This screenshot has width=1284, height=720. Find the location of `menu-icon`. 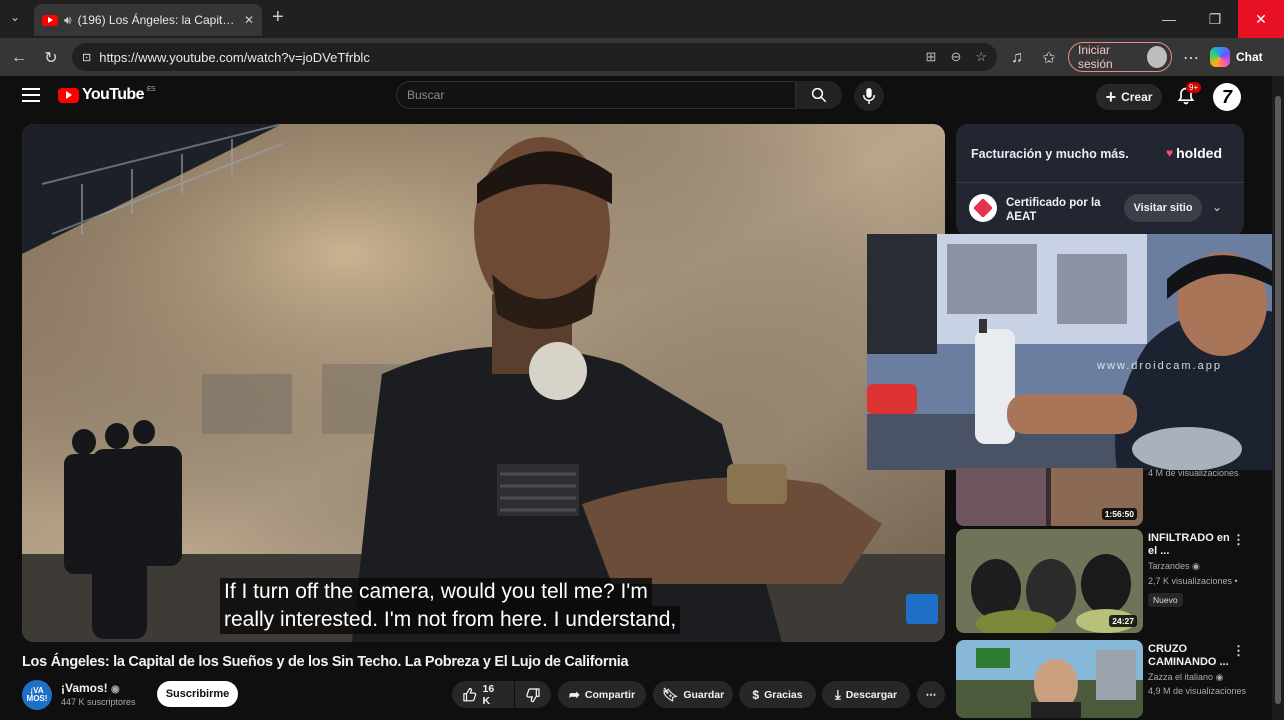

menu-icon is located at coordinates (31, 95).